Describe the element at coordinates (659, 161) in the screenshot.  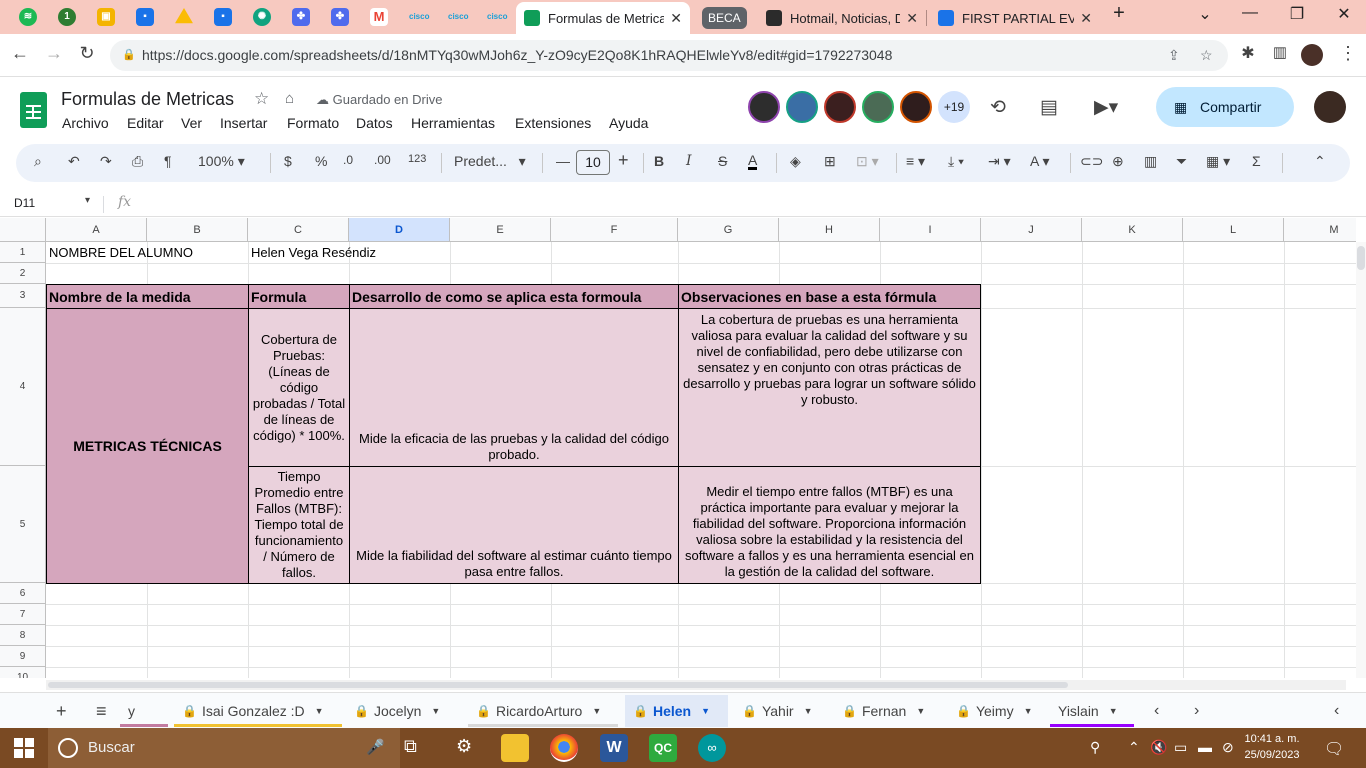
I see `bold-icon: B` at that location.